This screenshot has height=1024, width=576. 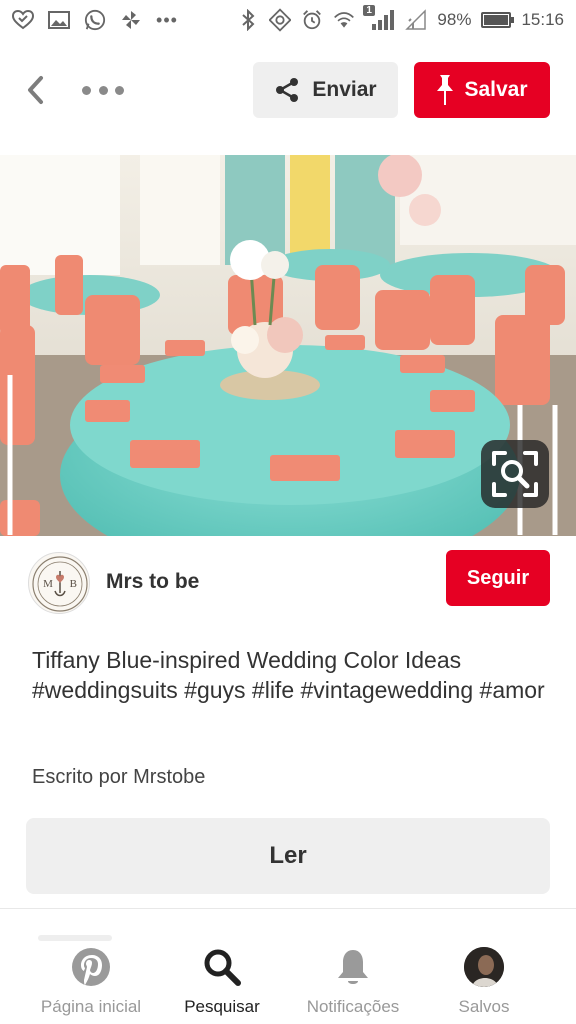 I want to click on pin-author: Escrito por Mrstobe, so click(x=118, y=777).